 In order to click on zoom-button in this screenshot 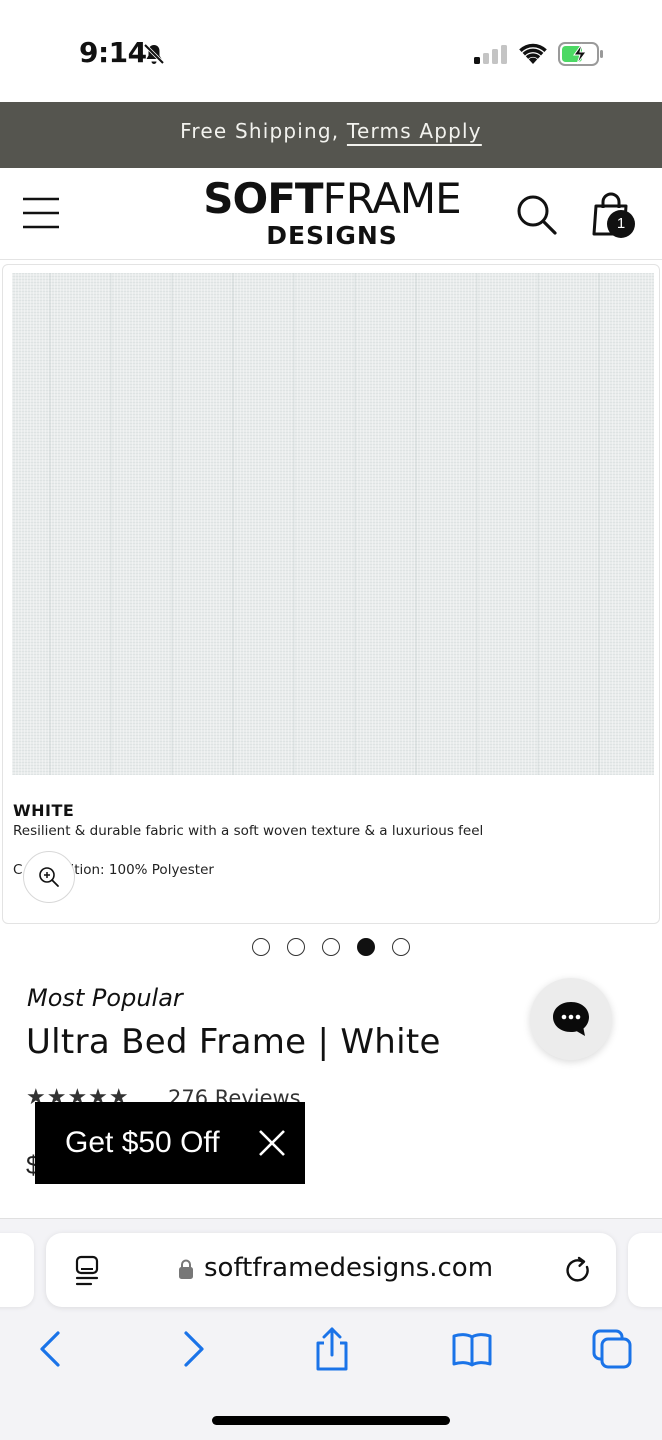, I will do `click(49, 877)`.